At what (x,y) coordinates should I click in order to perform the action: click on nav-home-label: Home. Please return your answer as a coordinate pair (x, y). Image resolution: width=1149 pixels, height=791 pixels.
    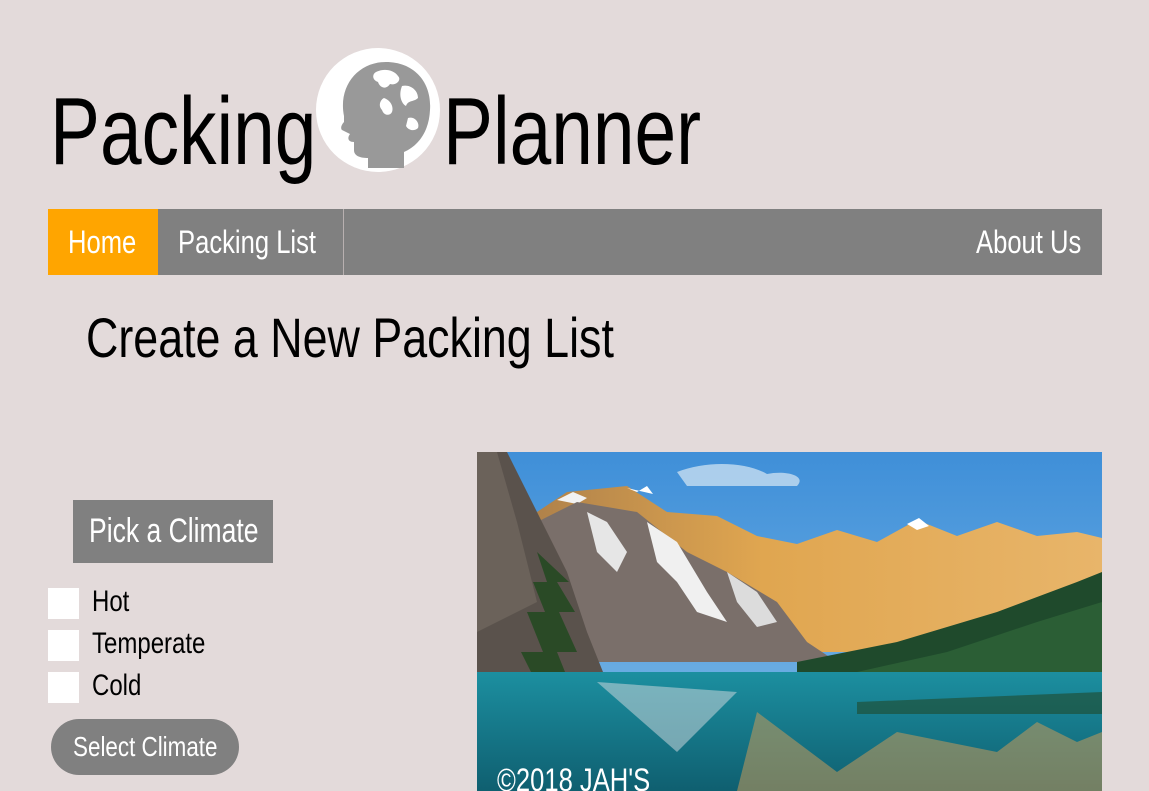
    Looking at the image, I should click on (102, 242).